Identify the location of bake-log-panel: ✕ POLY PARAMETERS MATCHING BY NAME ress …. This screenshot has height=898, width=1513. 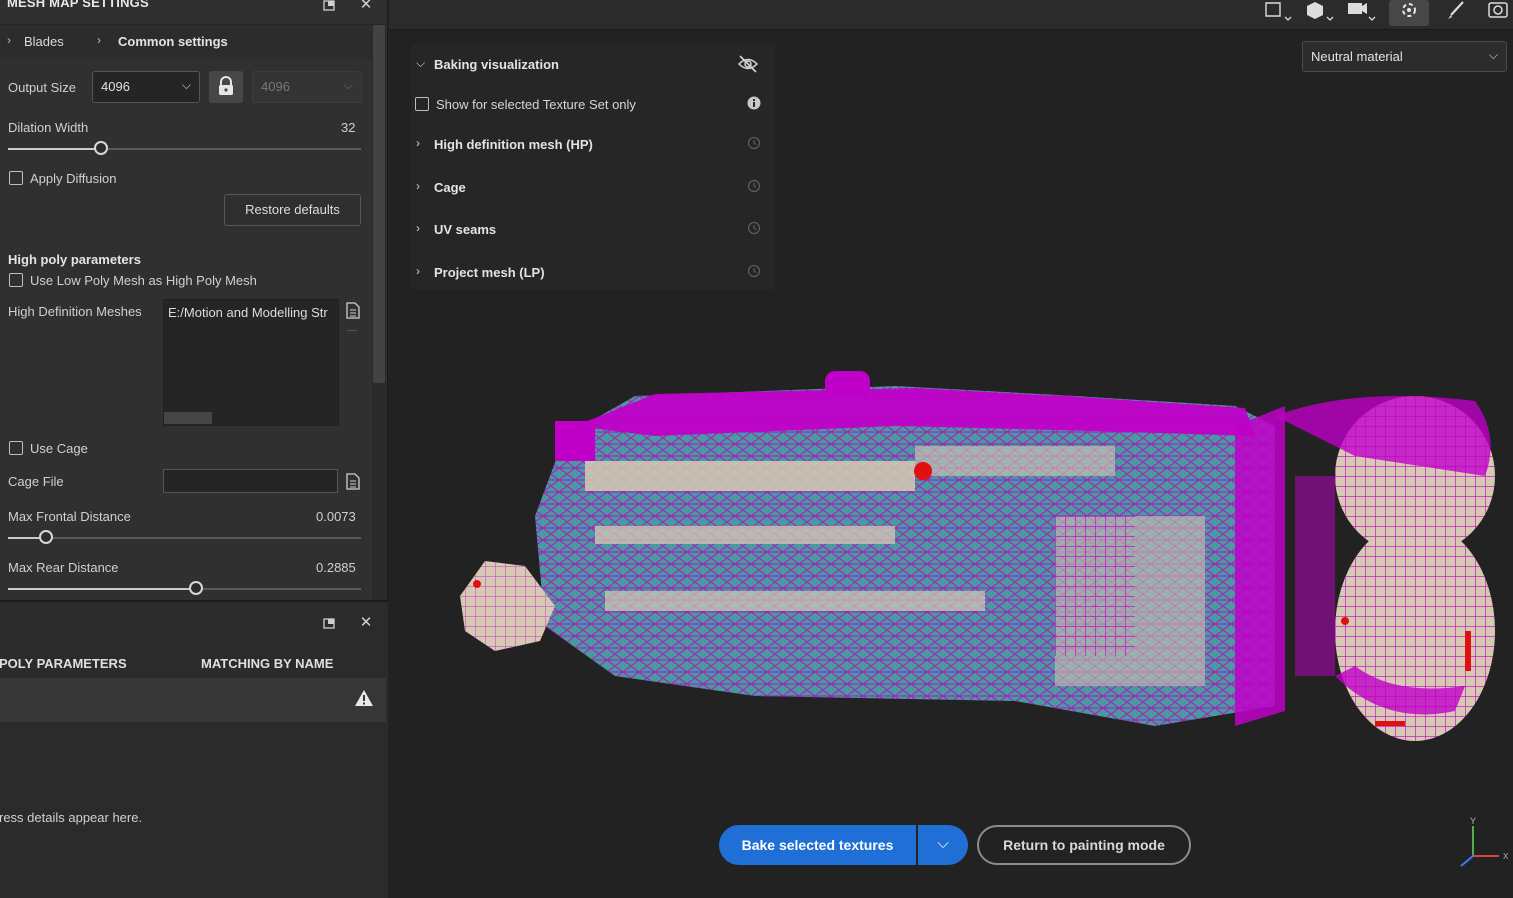
(194, 749).